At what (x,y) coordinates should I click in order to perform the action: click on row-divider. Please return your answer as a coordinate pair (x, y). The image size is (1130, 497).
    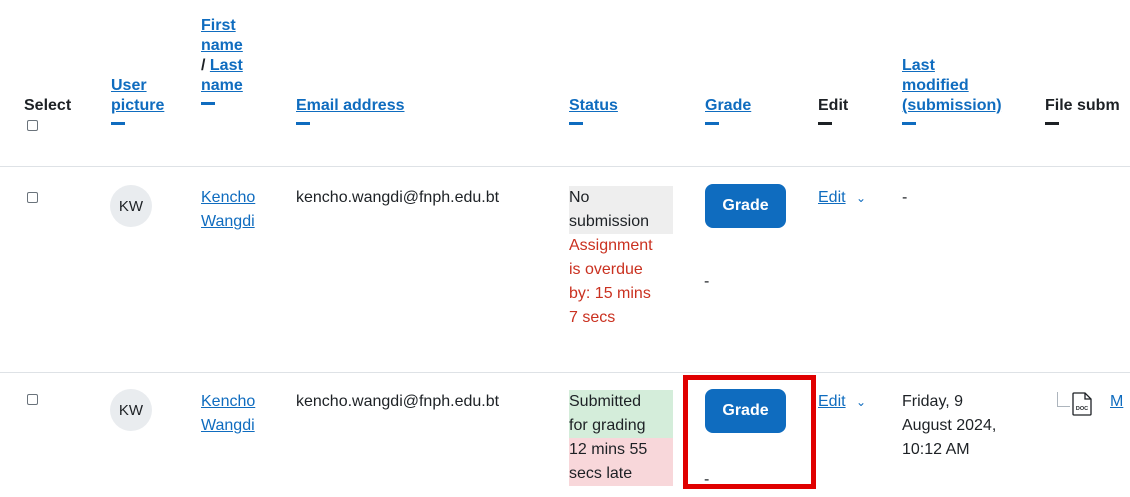
    Looking at the image, I should click on (565, 372).